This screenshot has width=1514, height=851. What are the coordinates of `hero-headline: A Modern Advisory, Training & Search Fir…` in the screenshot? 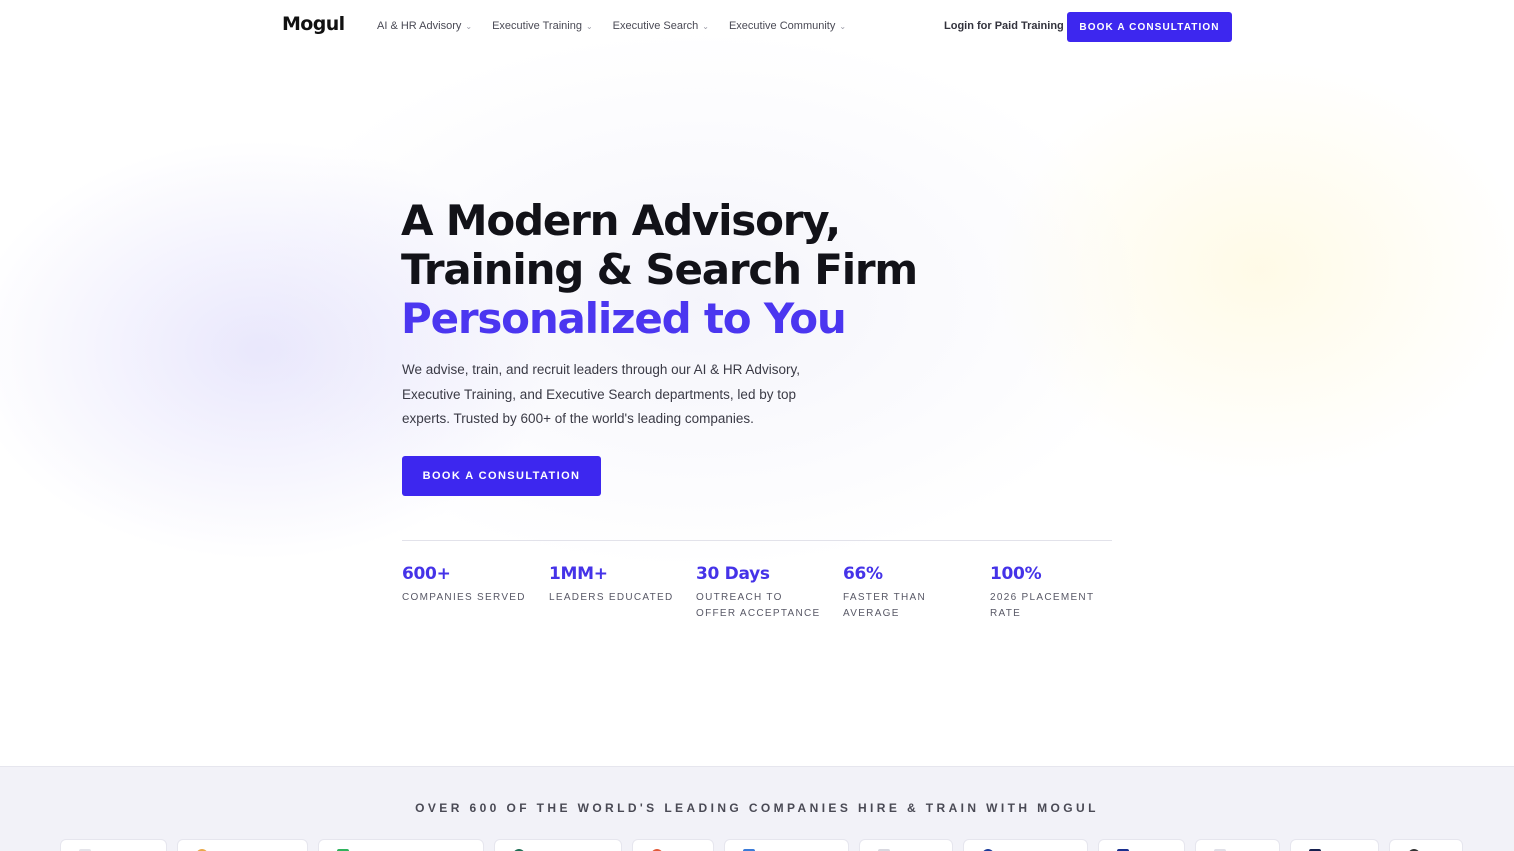 It's located at (761, 269).